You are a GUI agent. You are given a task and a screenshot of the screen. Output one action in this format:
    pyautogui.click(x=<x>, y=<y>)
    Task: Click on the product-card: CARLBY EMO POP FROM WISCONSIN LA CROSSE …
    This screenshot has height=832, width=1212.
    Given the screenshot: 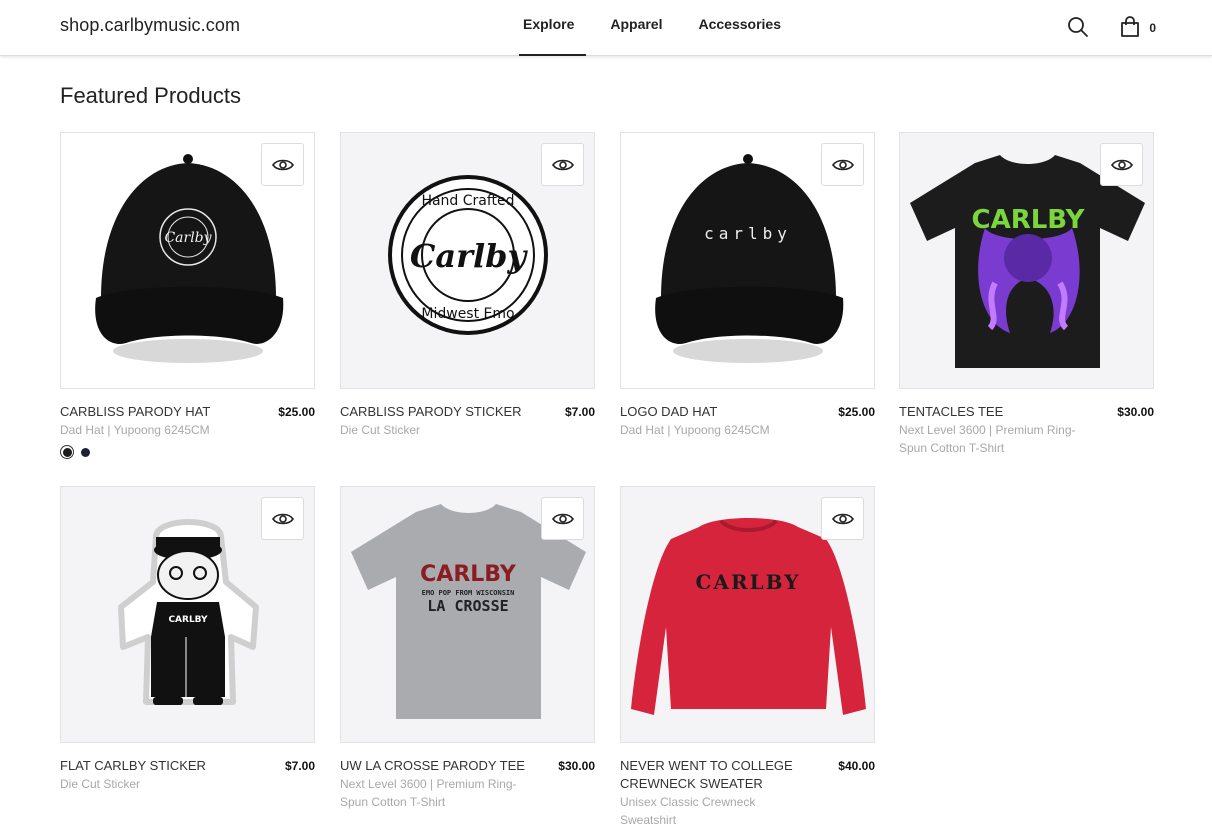 What is the action you would take?
    pyautogui.click(x=467, y=648)
    